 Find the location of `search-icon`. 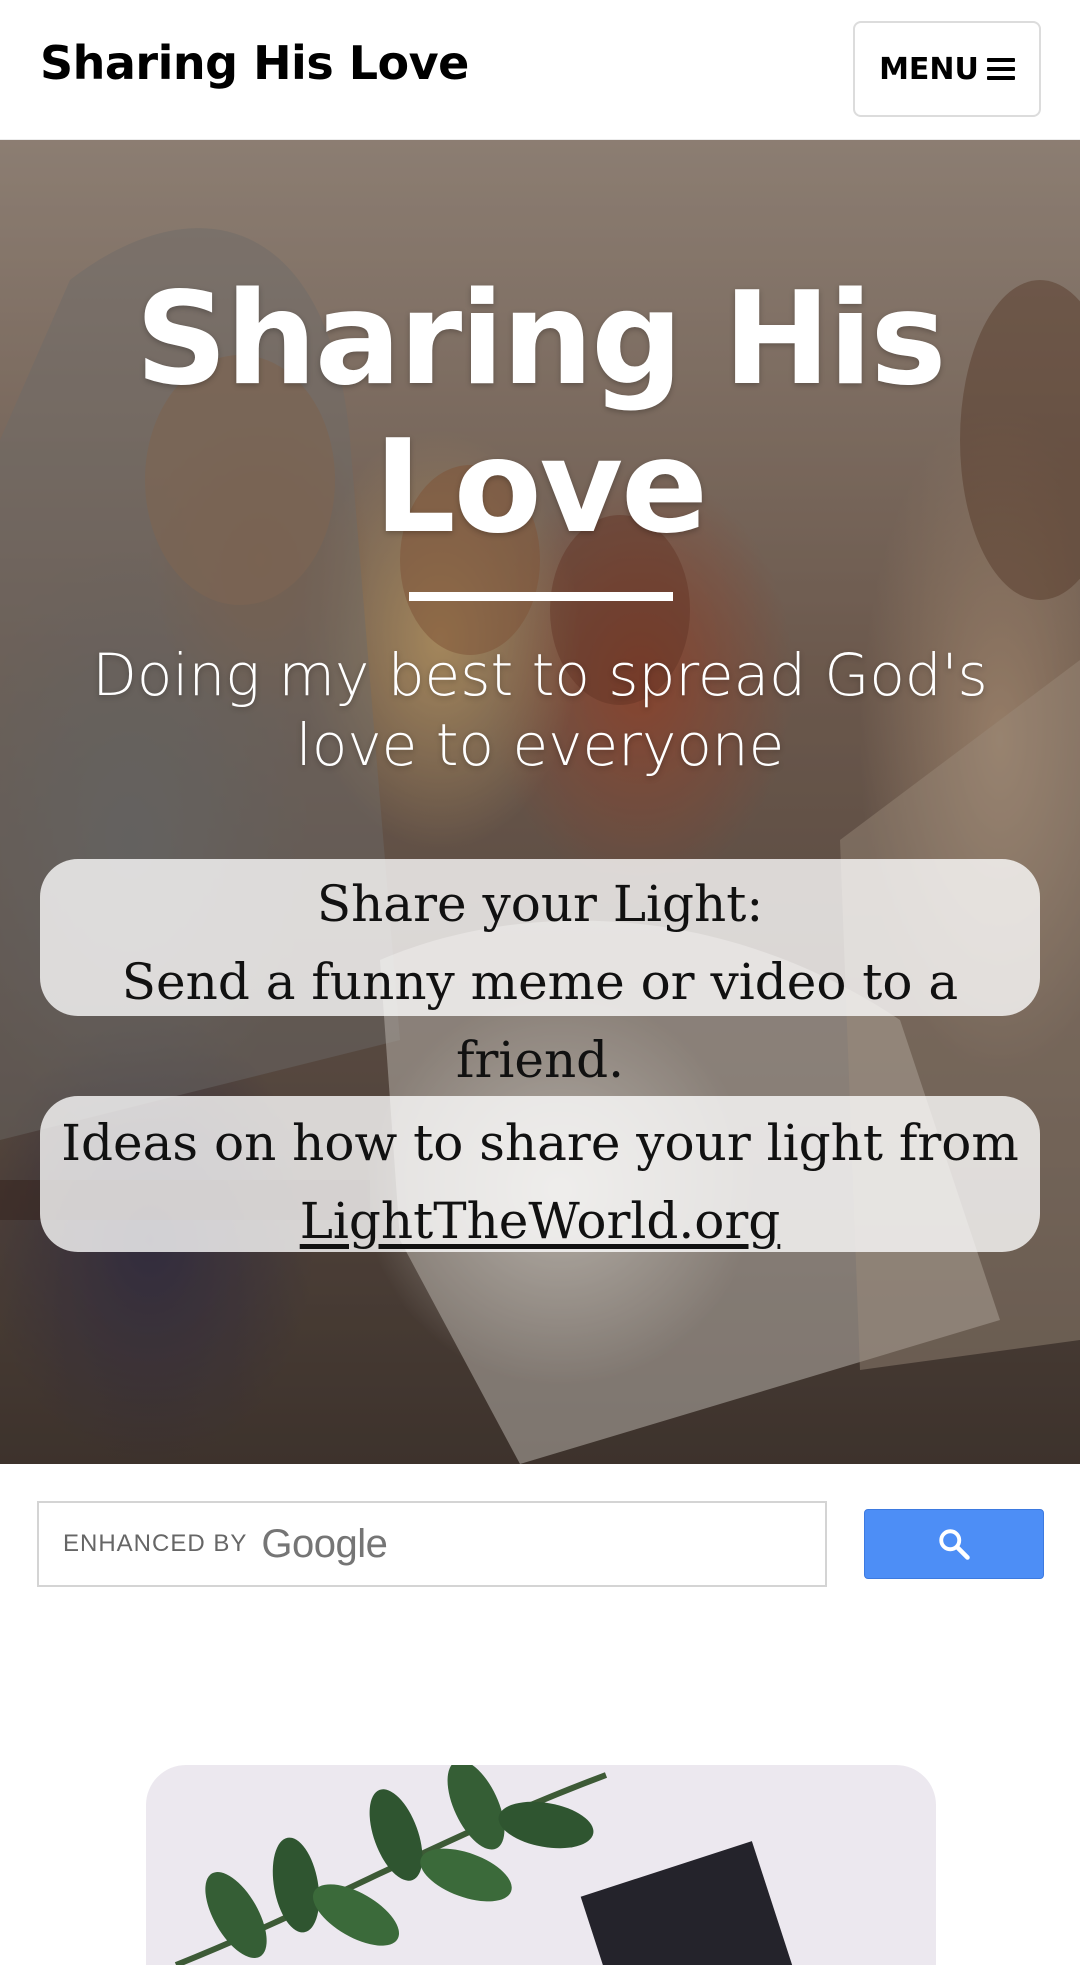

search-icon is located at coordinates (954, 1544).